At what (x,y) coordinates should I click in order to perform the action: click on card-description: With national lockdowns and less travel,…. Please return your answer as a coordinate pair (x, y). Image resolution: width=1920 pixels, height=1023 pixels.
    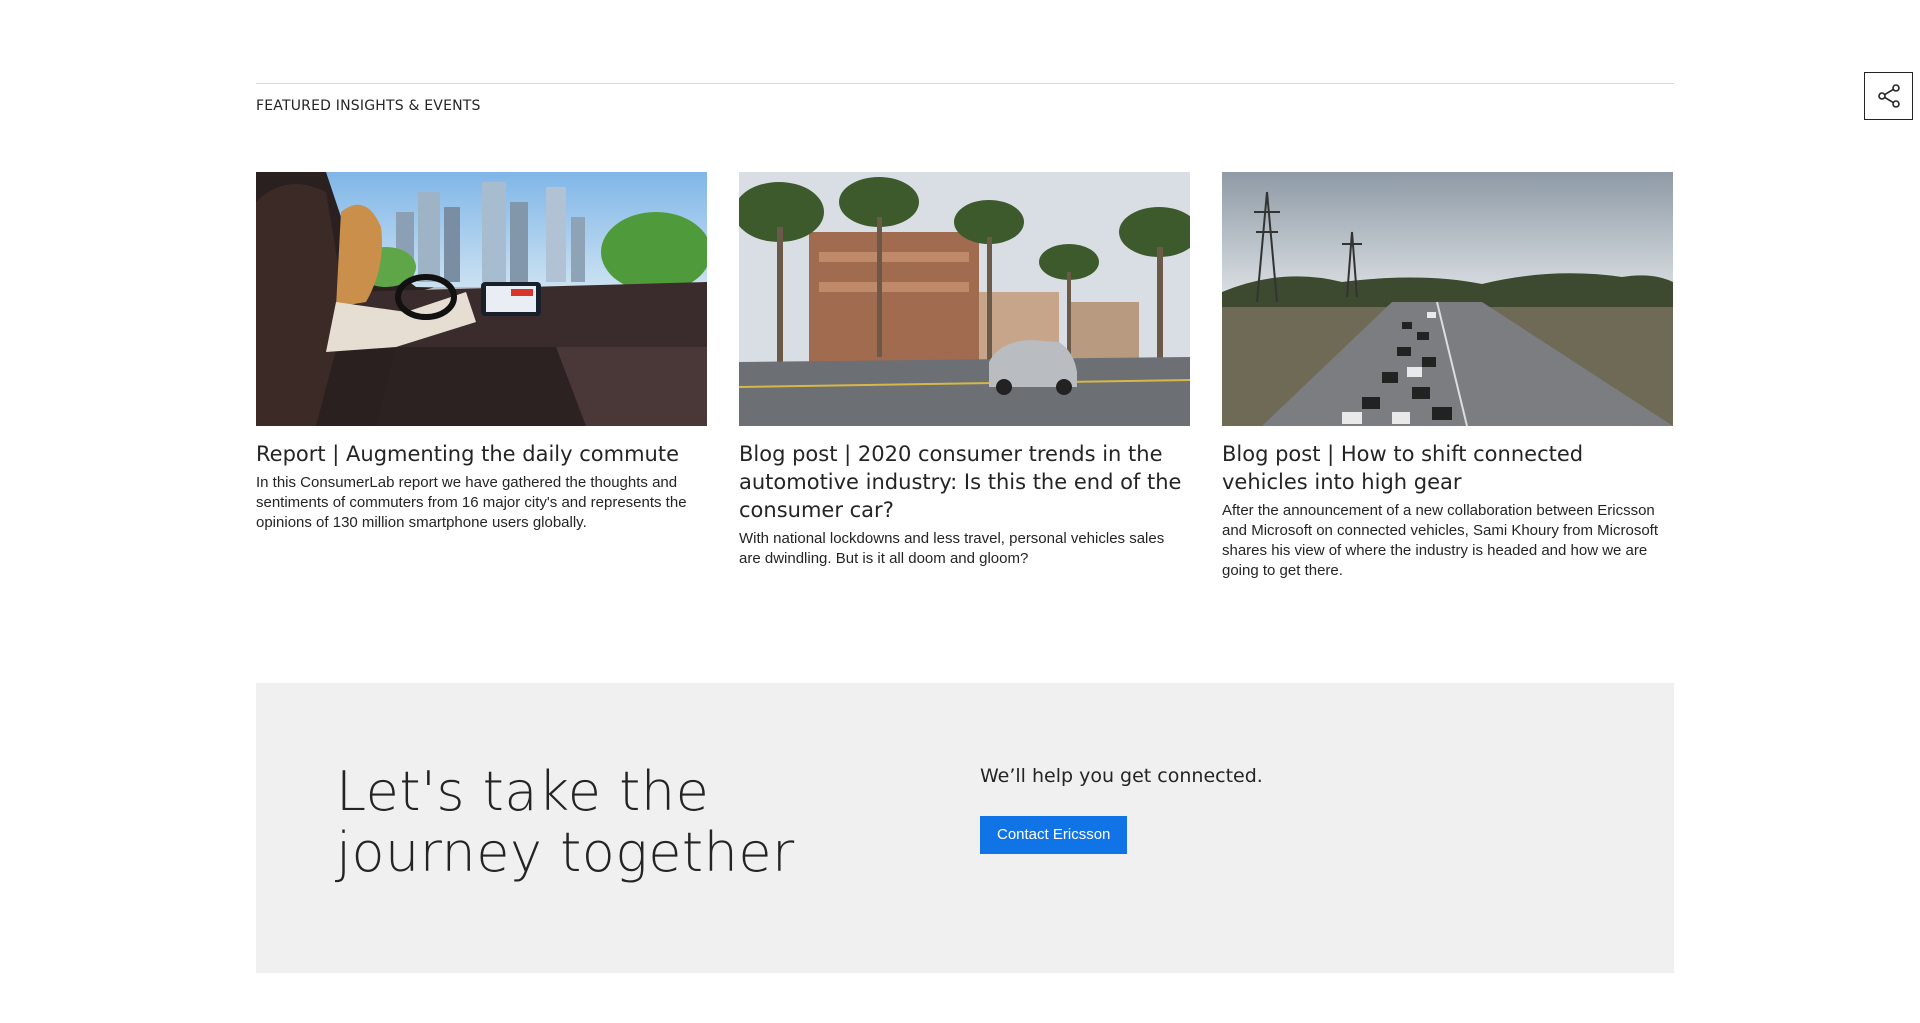
    Looking at the image, I should click on (952, 548).